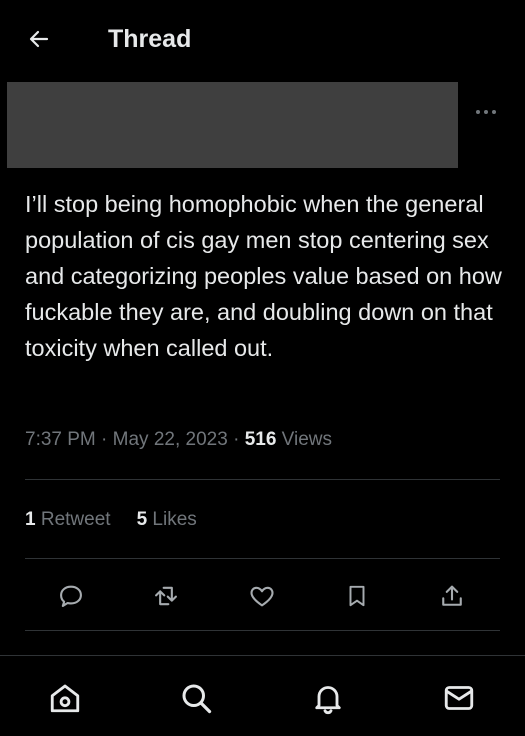 The width and height of the screenshot is (525, 736). I want to click on bookmark-button, so click(357, 596).